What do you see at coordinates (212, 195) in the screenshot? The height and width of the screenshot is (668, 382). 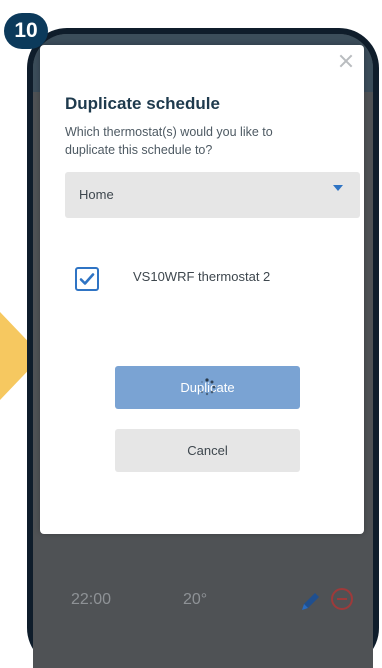 I see `location-select: Home` at bounding box center [212, 195].